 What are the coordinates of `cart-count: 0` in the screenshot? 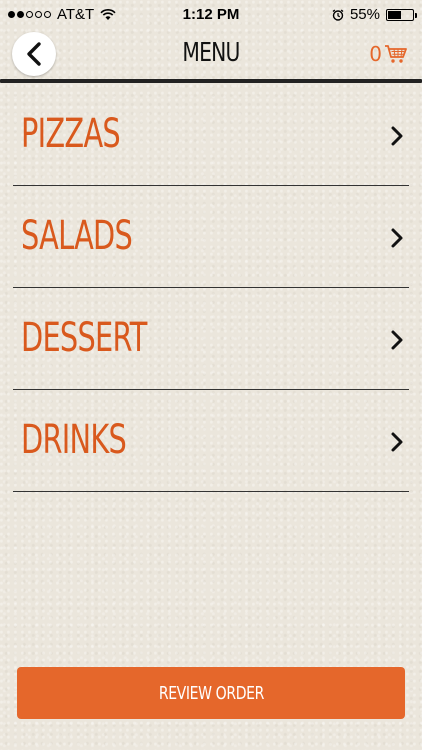 It's located at (375, 54).